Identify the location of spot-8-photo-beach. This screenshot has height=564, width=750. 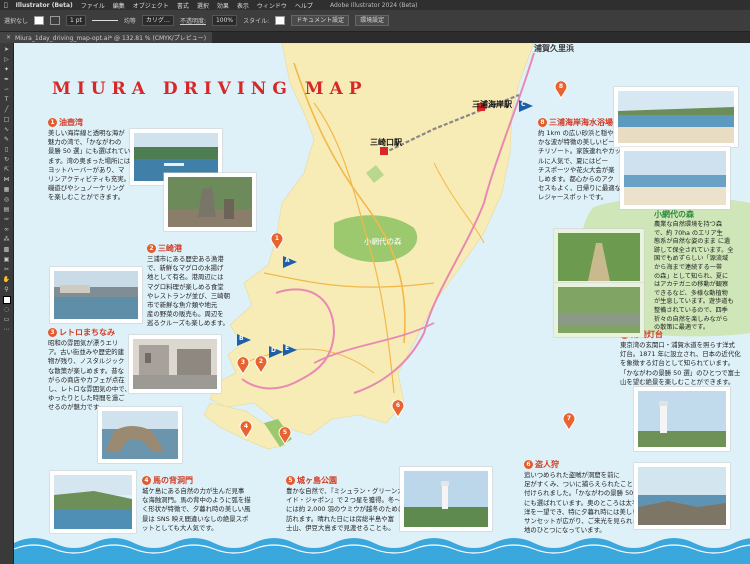
(676, 117).